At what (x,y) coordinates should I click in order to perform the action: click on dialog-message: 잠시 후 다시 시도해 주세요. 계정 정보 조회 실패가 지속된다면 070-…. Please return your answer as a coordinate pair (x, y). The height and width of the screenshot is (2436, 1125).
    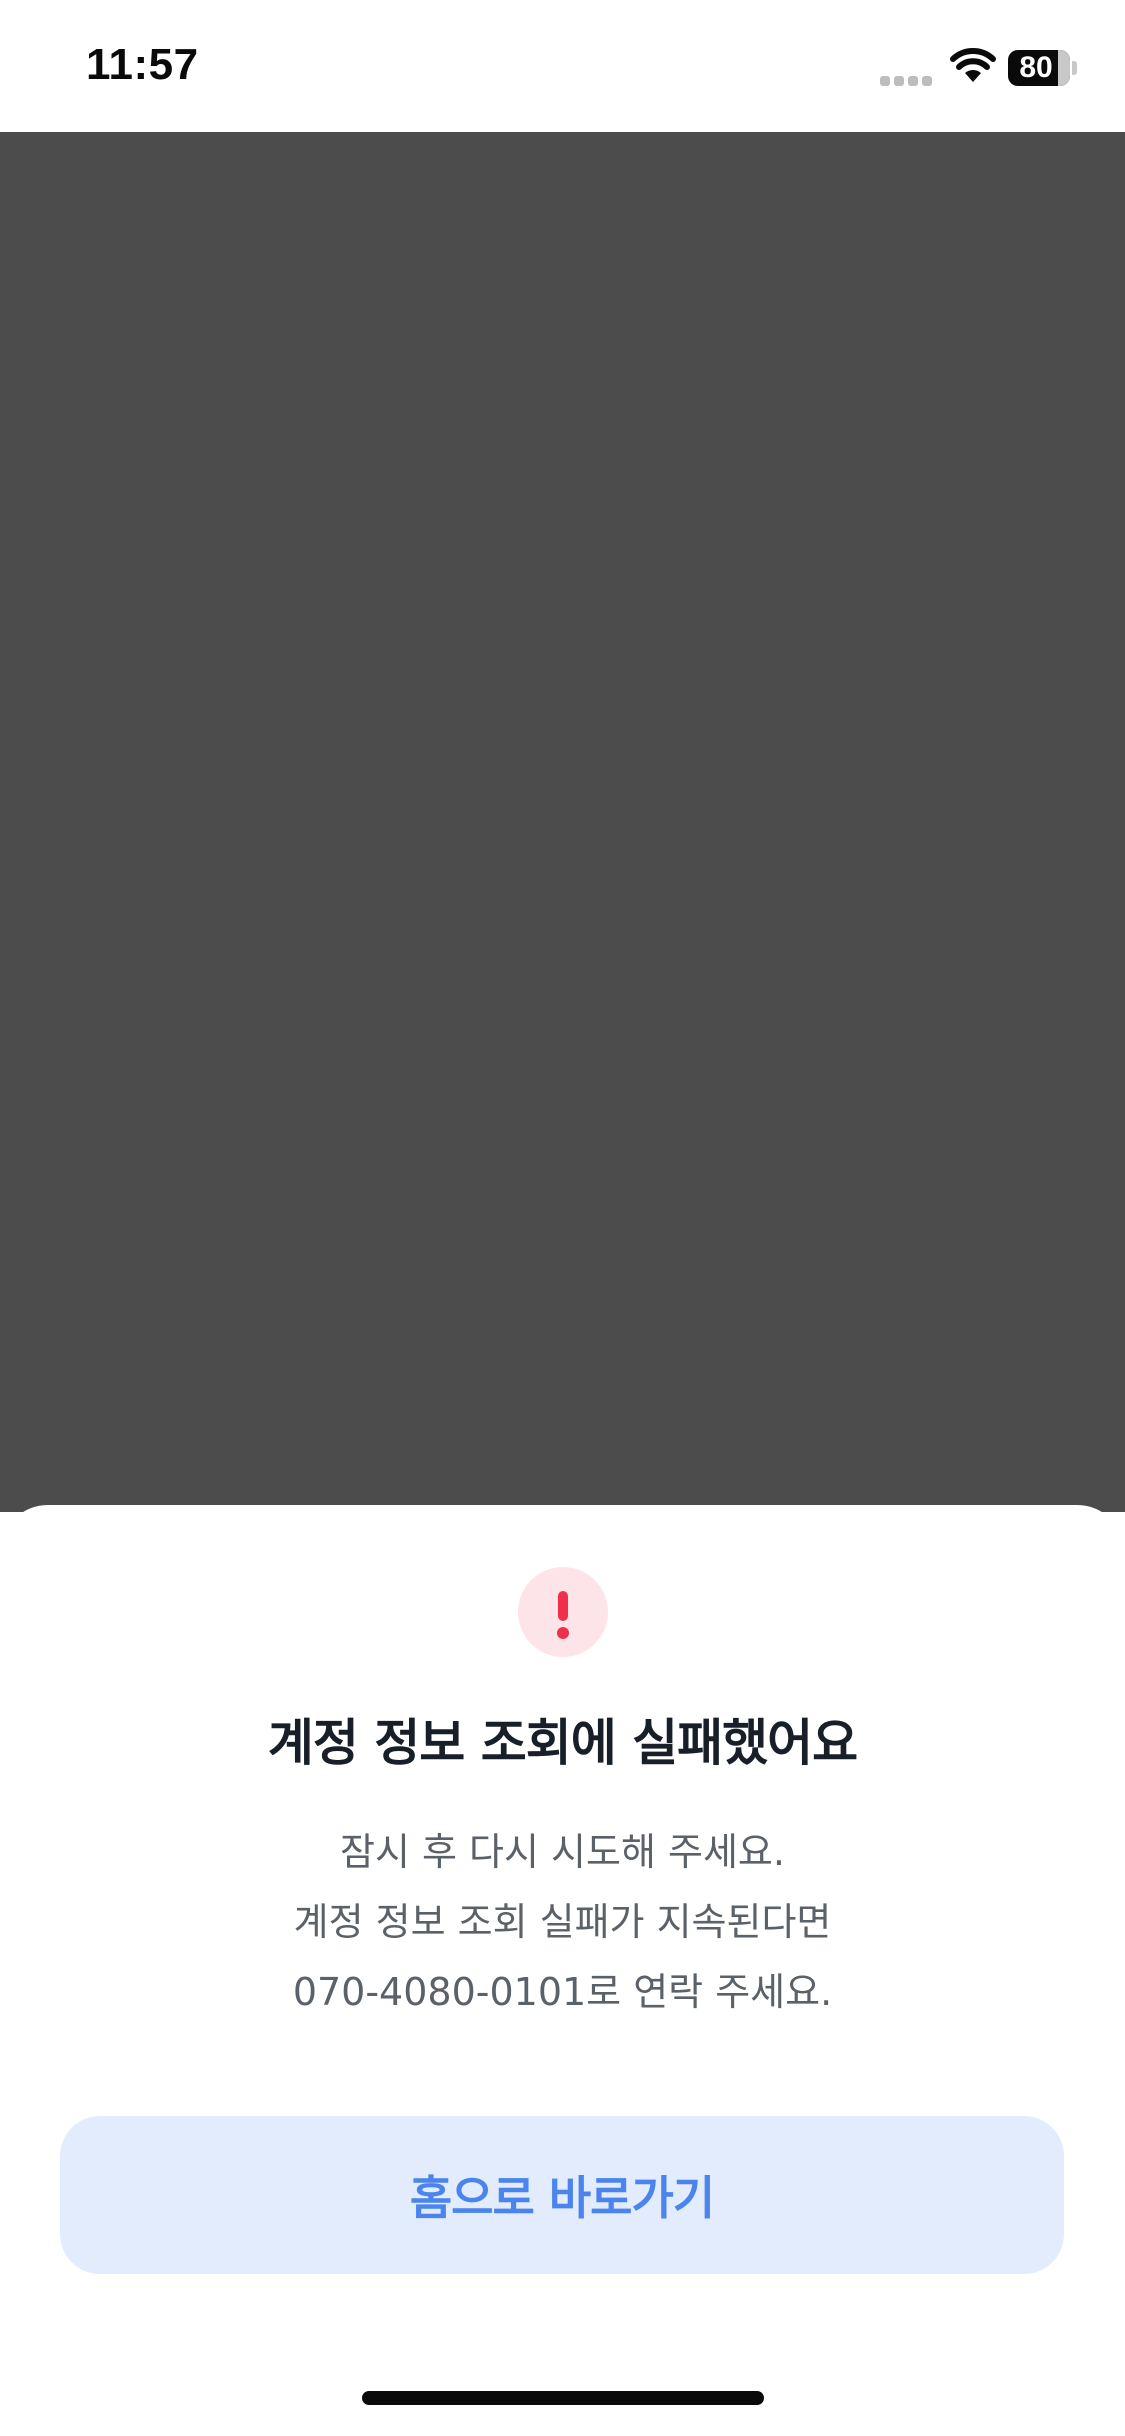
    Looking at the image, I should click on (562, 1922).